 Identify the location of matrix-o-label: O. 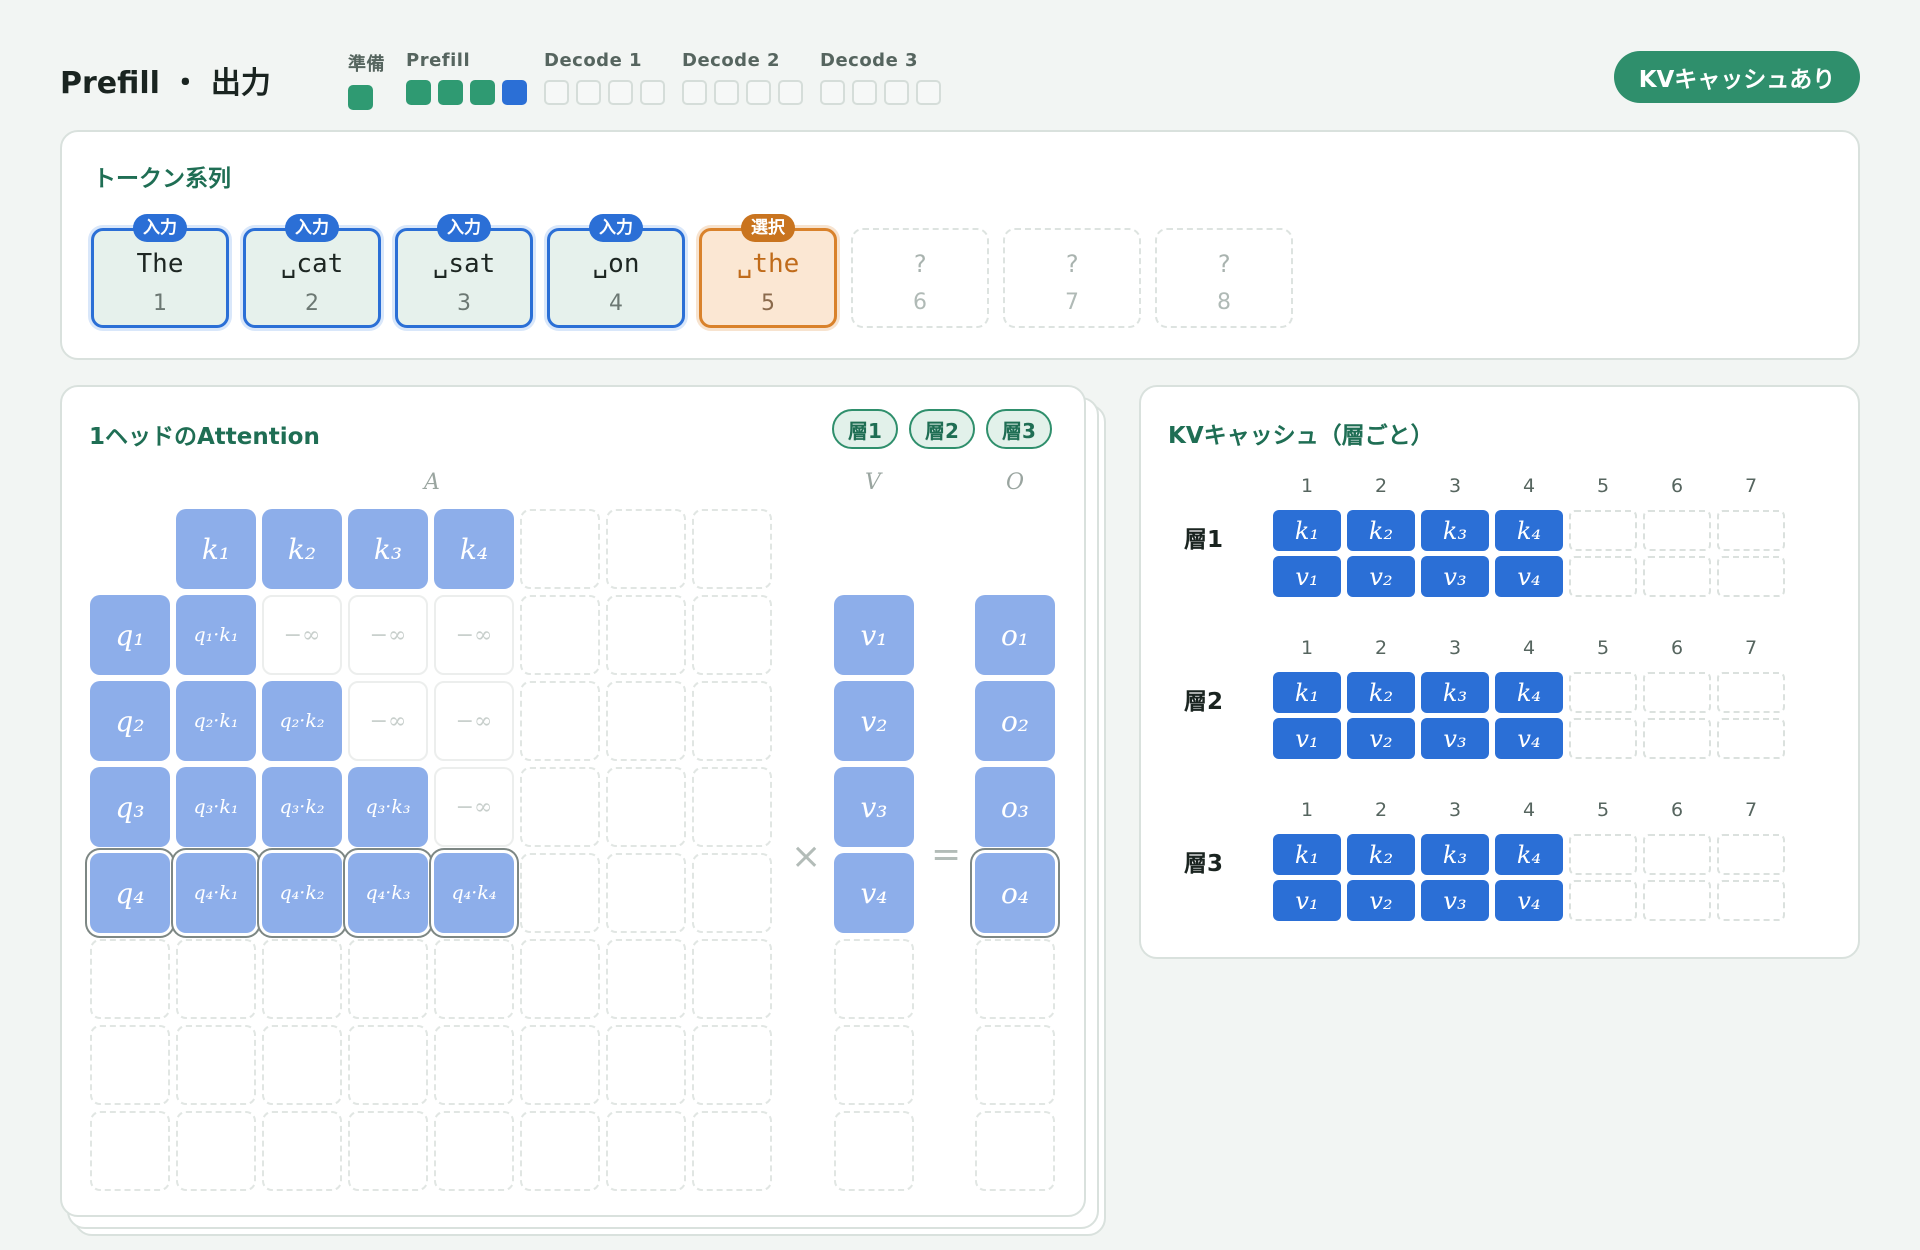
(1015, 482).